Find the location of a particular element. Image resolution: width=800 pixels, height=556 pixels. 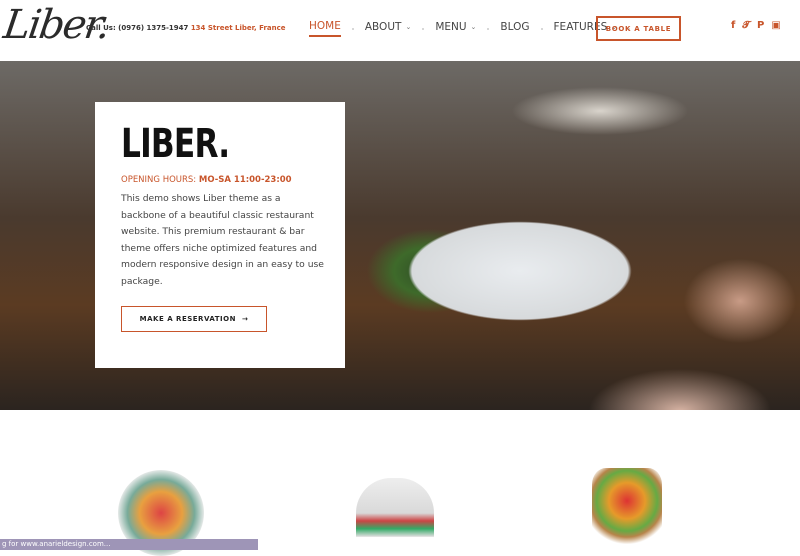

nav-menu: MENU ⌄ is located at coordinates (455, 28).